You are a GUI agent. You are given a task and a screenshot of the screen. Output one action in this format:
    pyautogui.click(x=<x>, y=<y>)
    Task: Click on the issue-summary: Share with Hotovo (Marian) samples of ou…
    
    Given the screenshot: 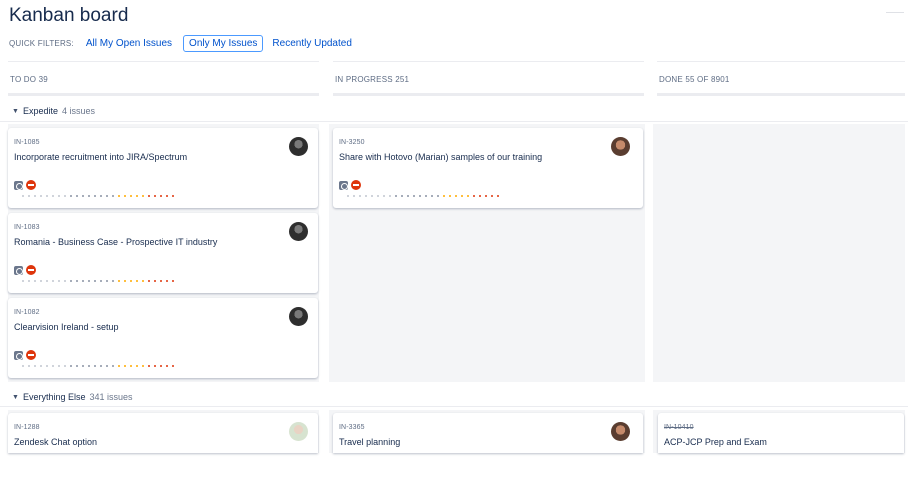 What is the action you would take?
    pyautogui.click(x=441, y=157)
    